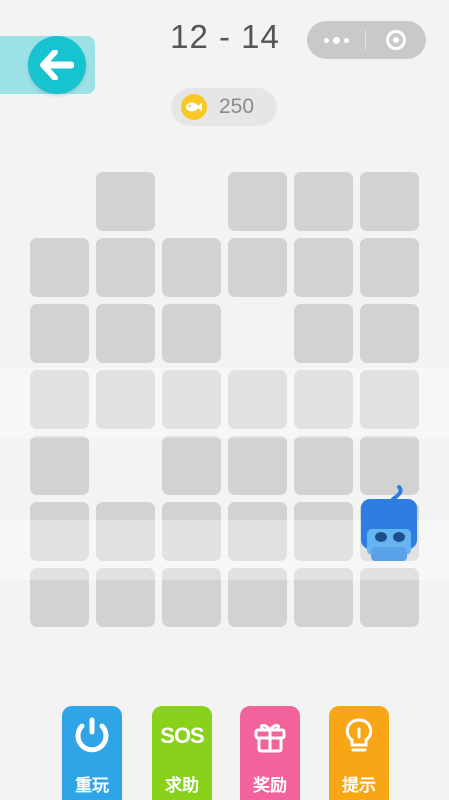  I want to click on sos-button: SOS 求助, so click(182, 753).